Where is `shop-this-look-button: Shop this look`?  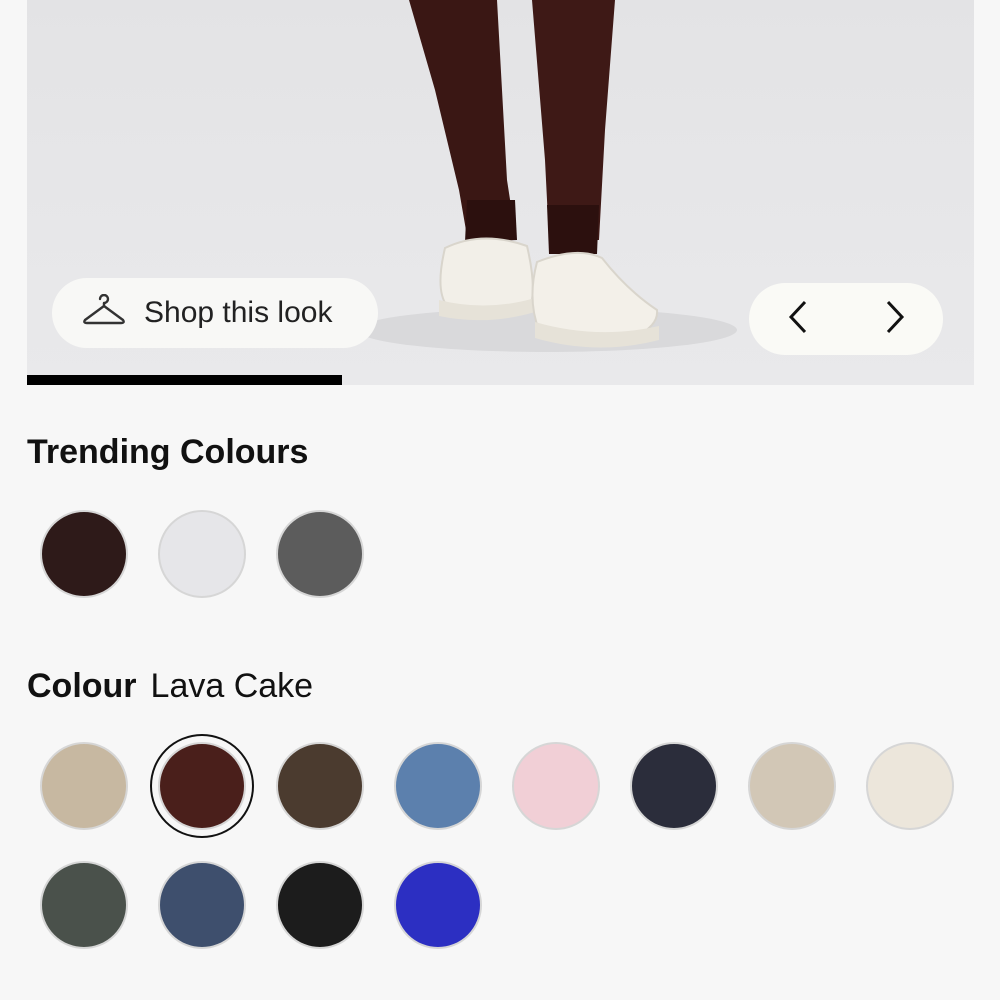 shop-this-look-button: Shop this look is located at coordinates (215, 313).